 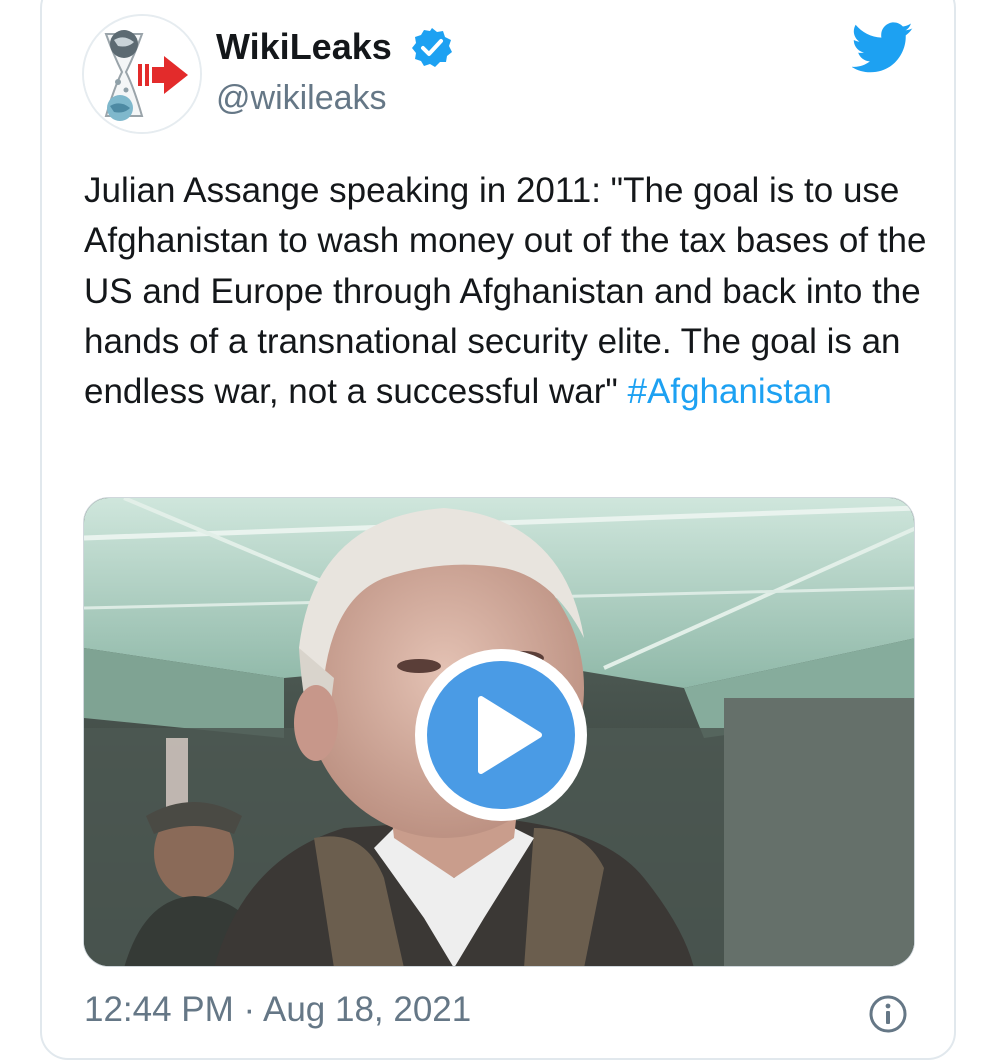 I want to click on wikileaks-logo-icon, so click(x=142, y=74).